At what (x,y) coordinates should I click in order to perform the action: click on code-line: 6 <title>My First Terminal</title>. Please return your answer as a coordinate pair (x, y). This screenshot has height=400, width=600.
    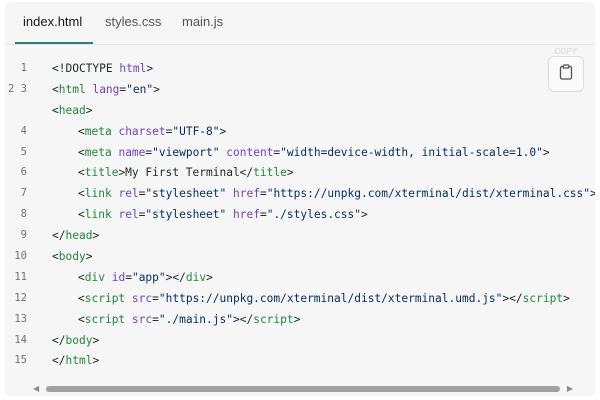
    Looking at the image, I should click on (300, 174).